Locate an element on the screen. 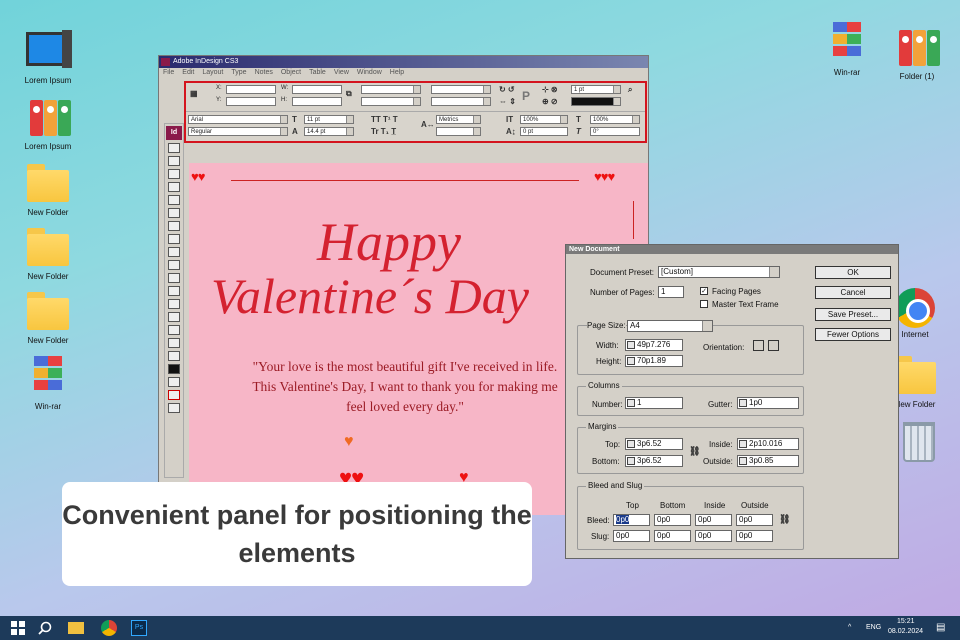  stroke-type-select is located at coordinates (596, 101).